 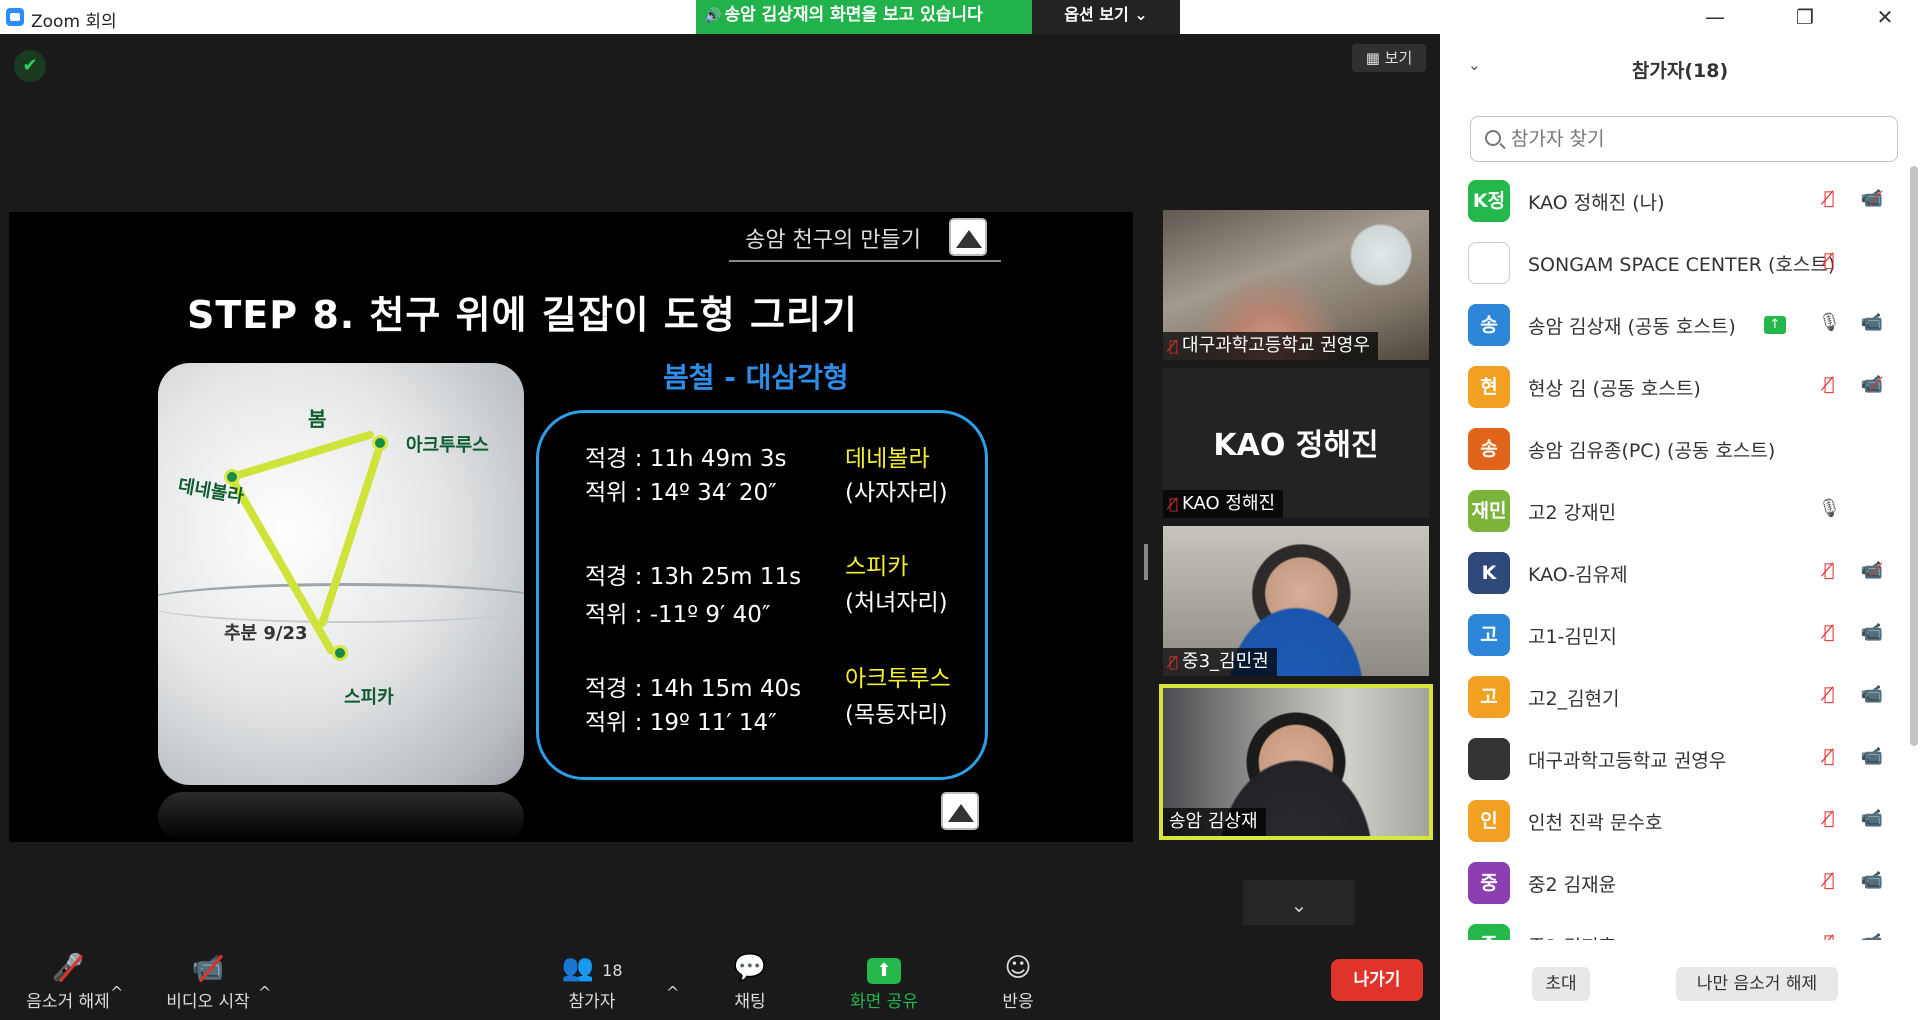 I want to click on spica-label: 스피카, so click(x=369, y=697).